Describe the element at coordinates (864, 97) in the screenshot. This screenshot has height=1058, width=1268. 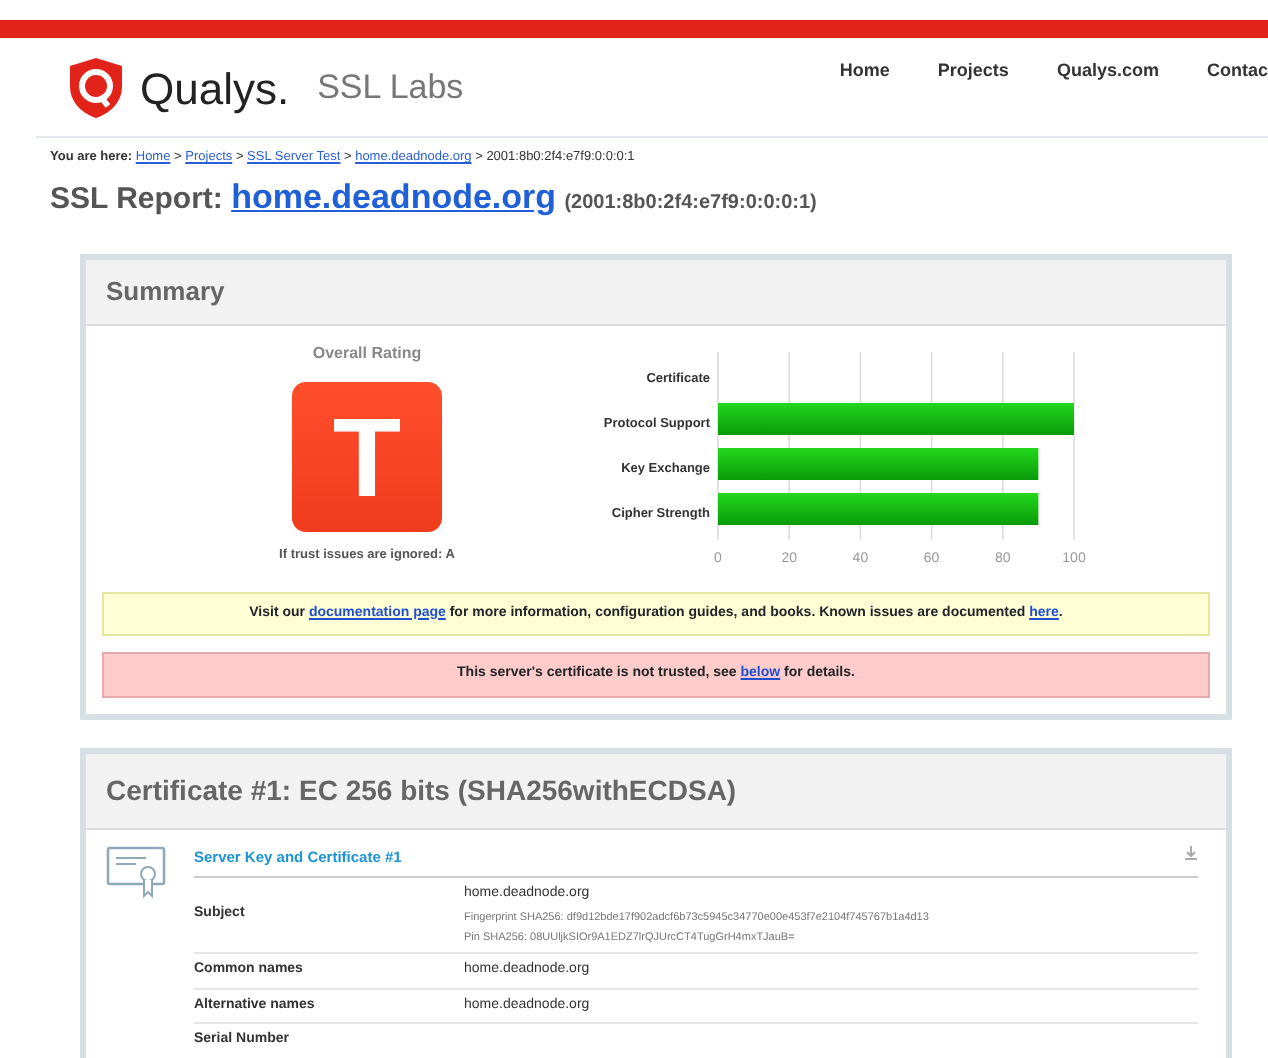
I see `nav-link: Home` at that location.